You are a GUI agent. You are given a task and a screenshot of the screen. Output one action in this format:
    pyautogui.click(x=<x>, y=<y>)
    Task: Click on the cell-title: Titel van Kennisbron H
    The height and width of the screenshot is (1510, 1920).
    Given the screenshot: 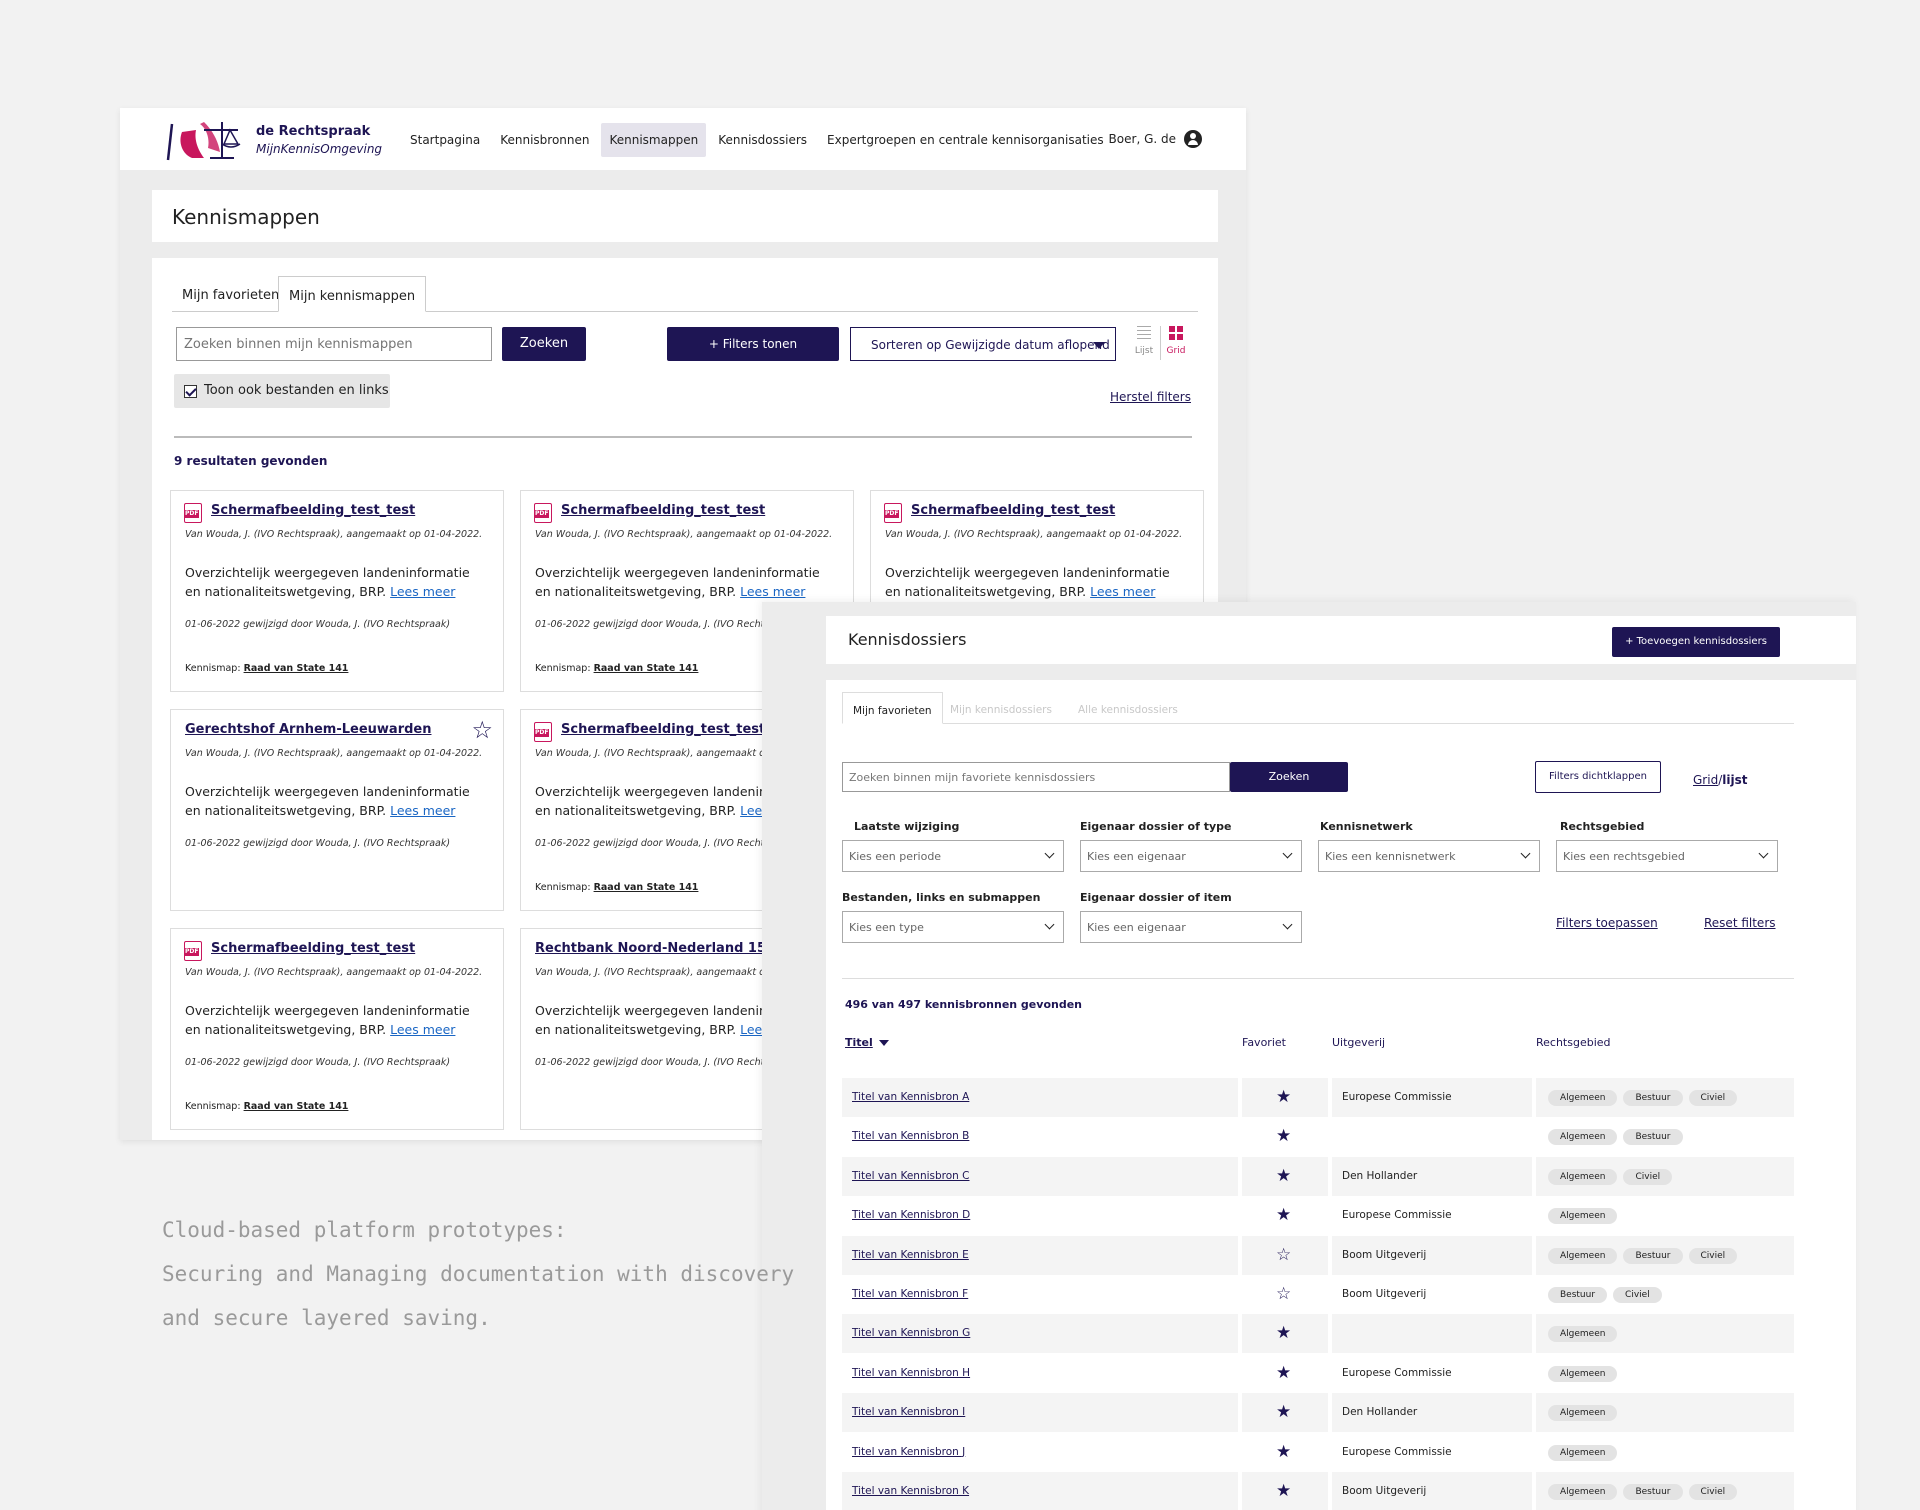 What is the action you would take?
    pyautogui.click(x=1040, y=1373)
    